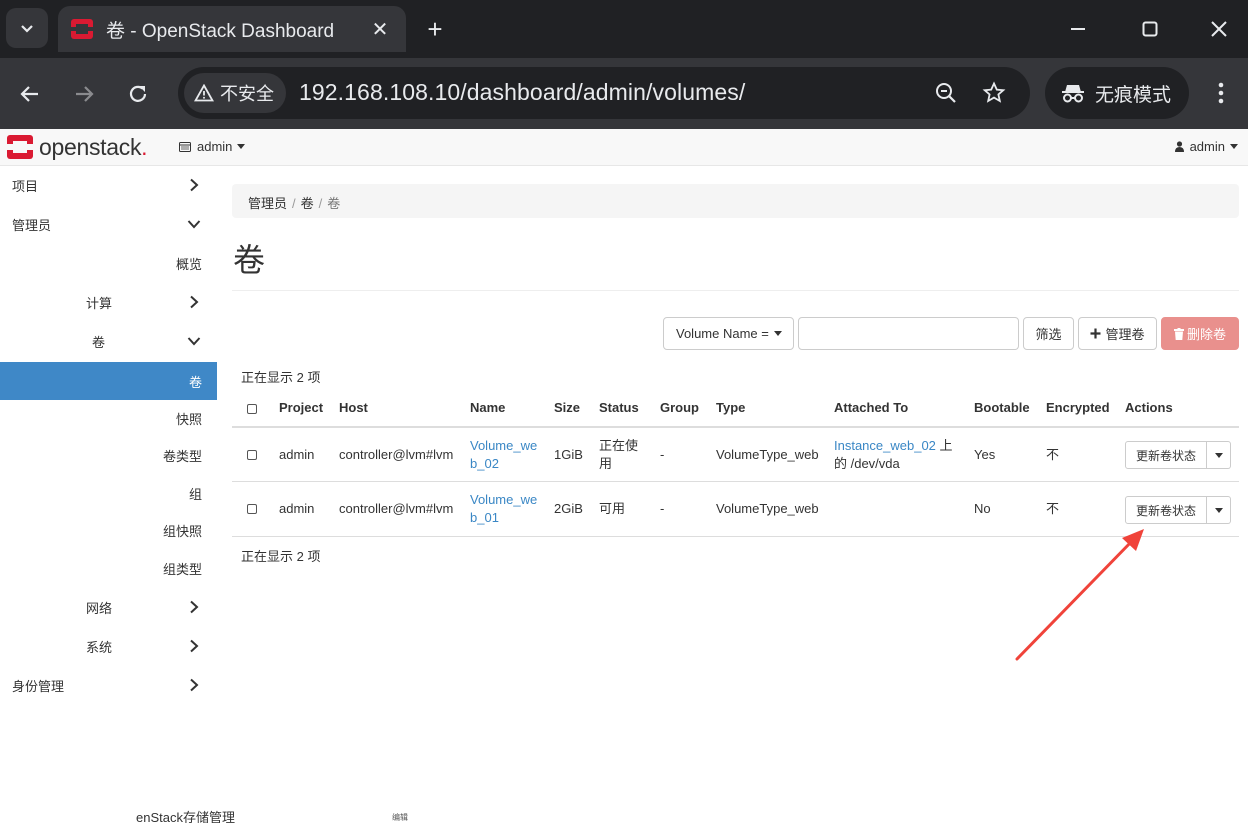  Describe the element at coordinates (84, 94) in the screenshot. I see `forward-arrow-icon` at that location.